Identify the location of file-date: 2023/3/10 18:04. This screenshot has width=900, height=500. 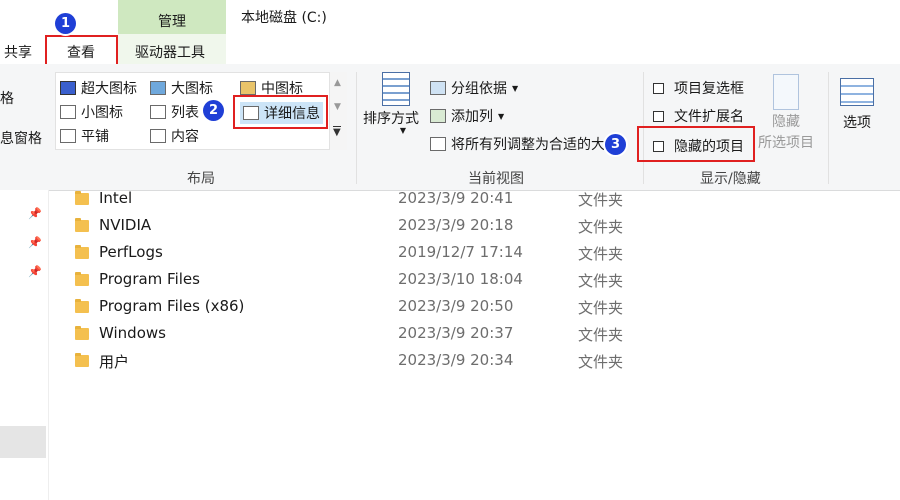
(460, 279).